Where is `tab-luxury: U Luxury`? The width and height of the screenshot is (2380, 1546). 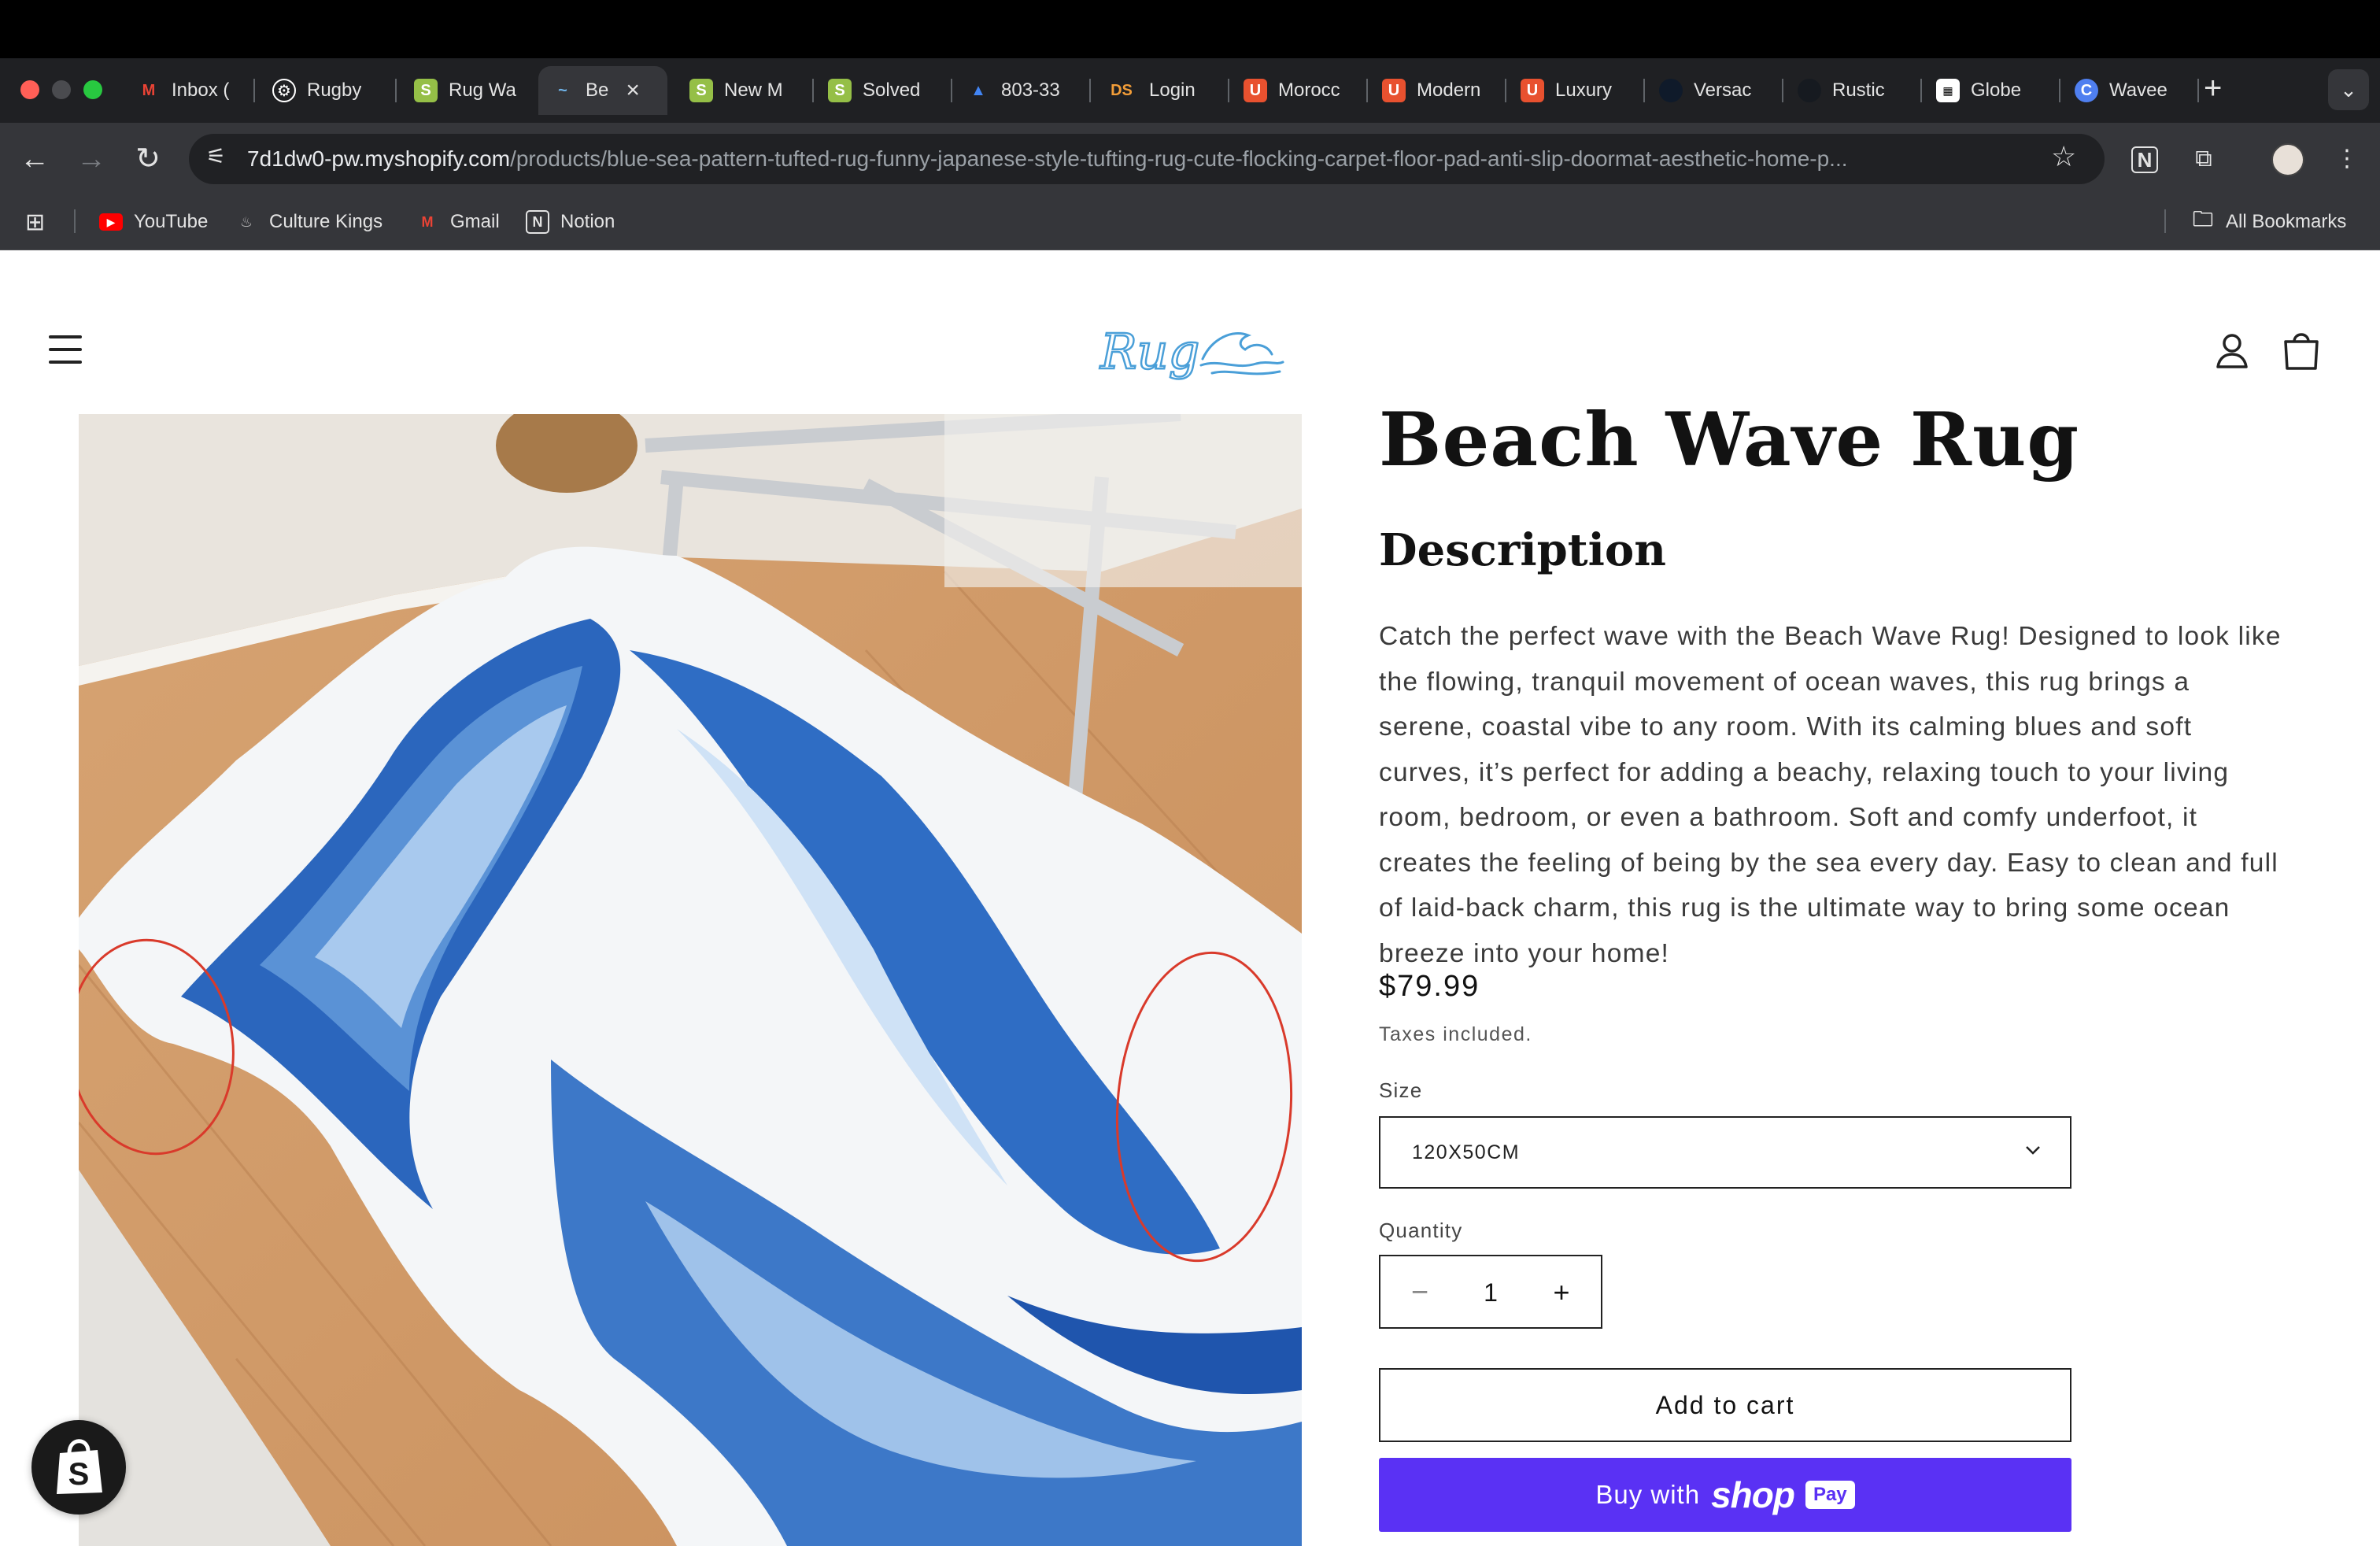
tab-luxury: U Luxury is located at coordinates (1575, 90).